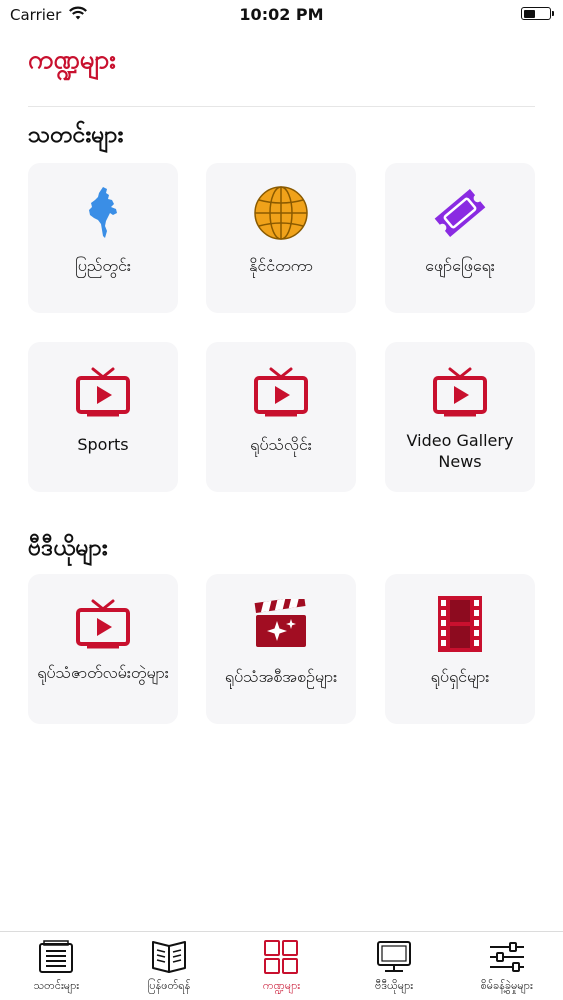 This screenshot has height=1000, width=563. I want to click on section-title-videos: ဗီဒီယိုများ, so click(68, 548).